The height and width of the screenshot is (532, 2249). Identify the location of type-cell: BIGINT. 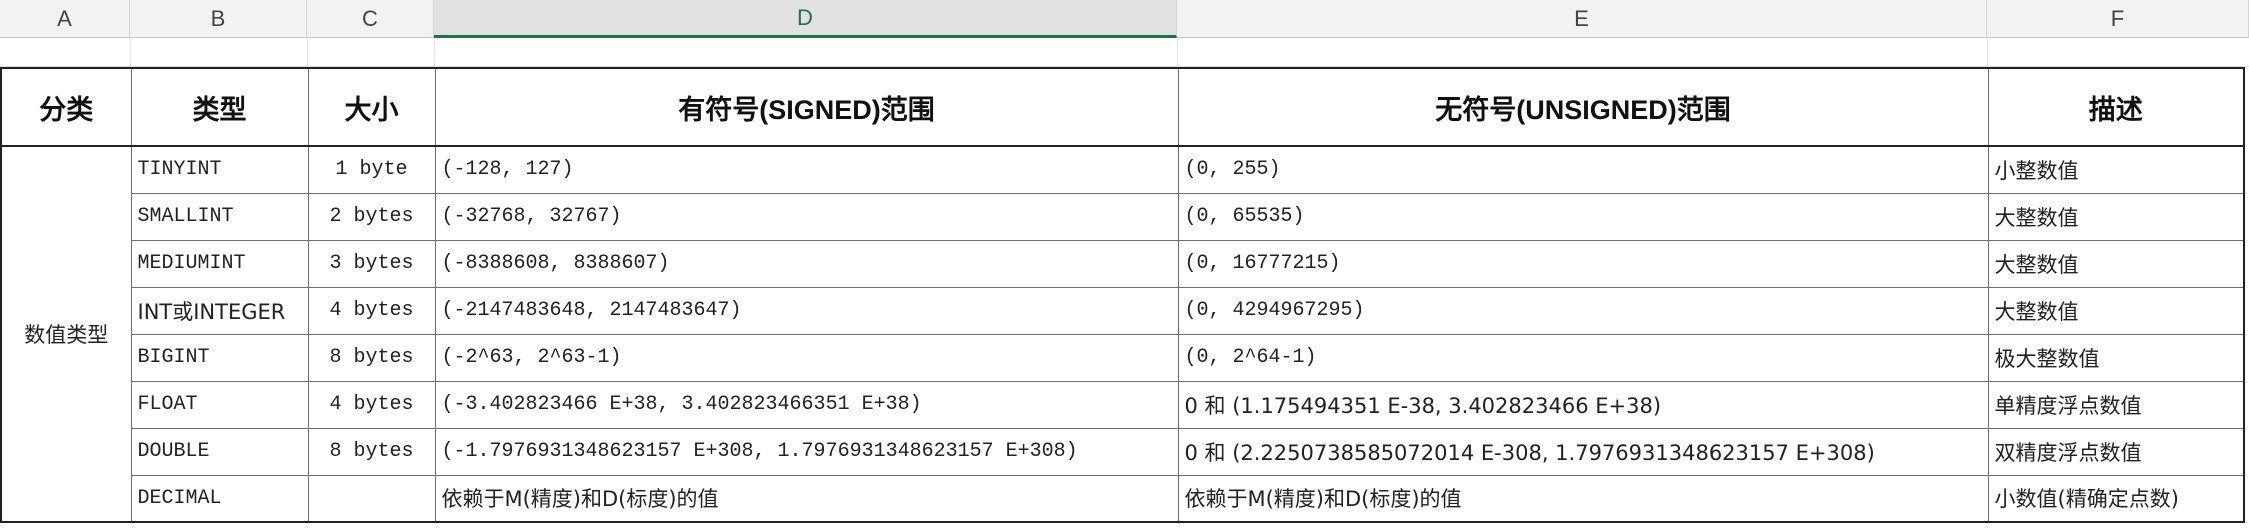
(219, 357).